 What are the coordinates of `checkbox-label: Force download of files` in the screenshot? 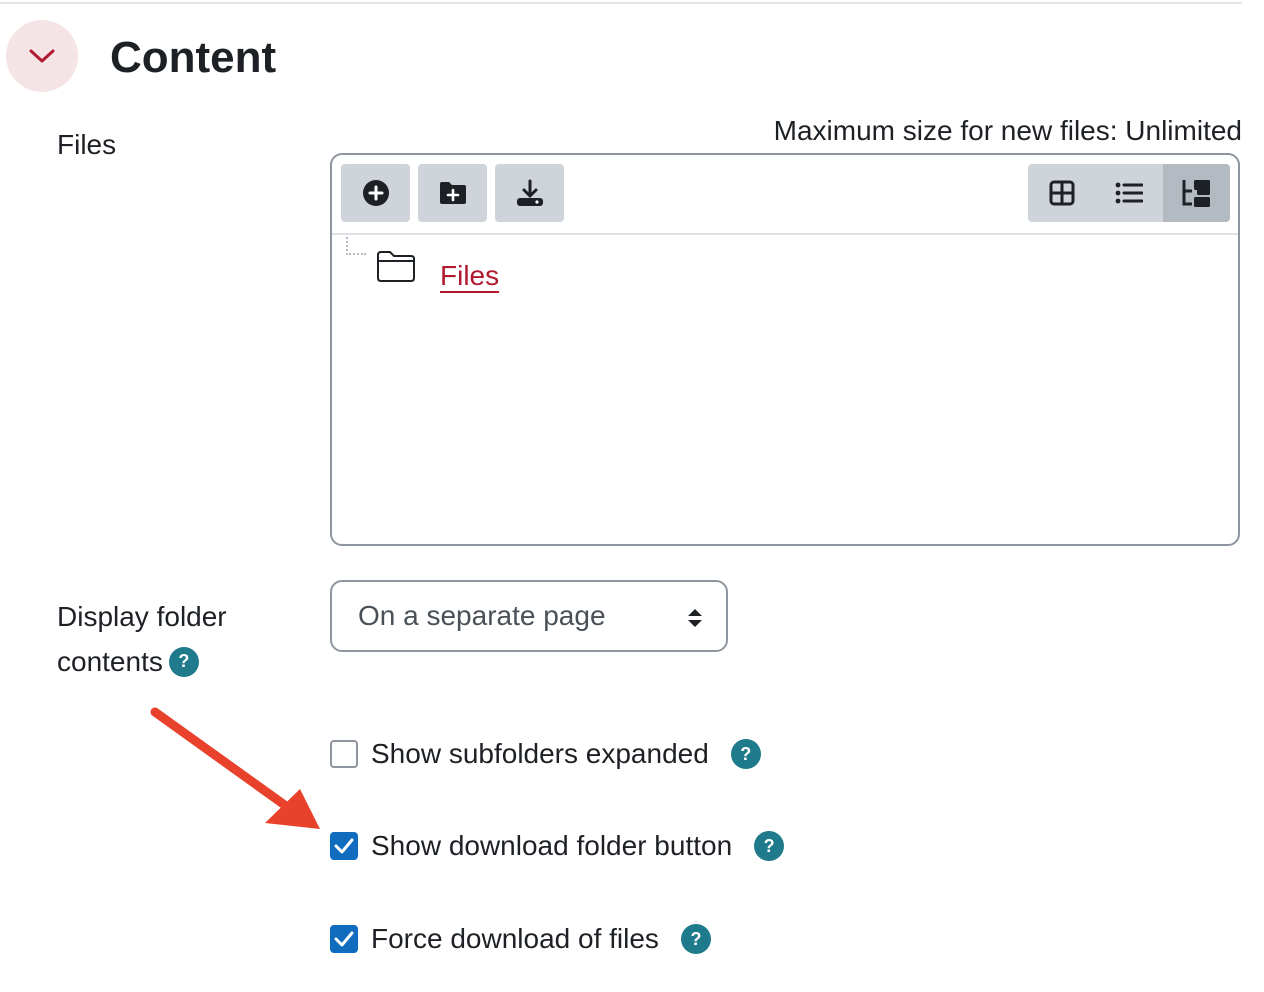 It's located at (515, 938).